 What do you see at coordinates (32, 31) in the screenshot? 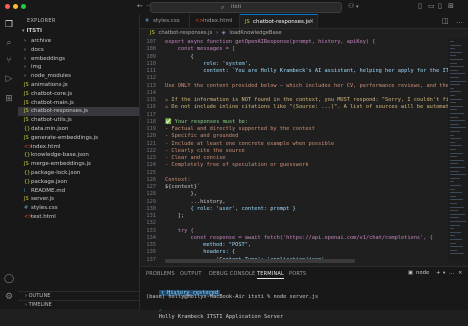
I see `workspace-root: ▾ ITSTI` at bounding box center [32, 31].